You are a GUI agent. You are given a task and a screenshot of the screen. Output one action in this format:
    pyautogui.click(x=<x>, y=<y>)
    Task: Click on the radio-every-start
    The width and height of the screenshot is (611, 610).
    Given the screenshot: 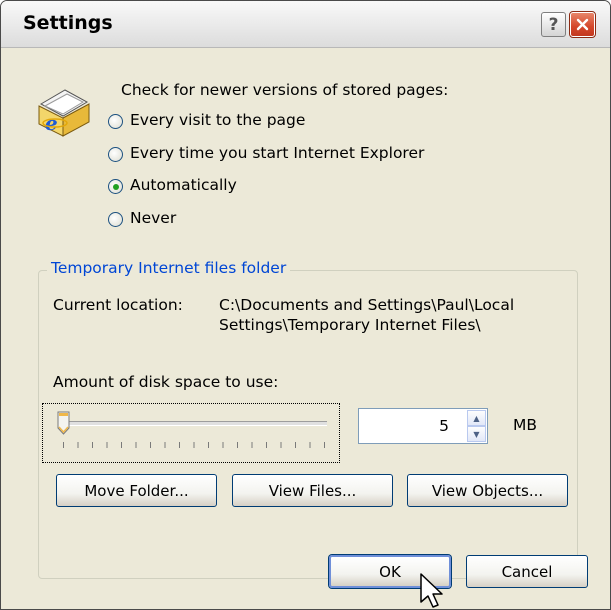 What is the action you would take?
    pyautogui.click(x=115, y=154)
    